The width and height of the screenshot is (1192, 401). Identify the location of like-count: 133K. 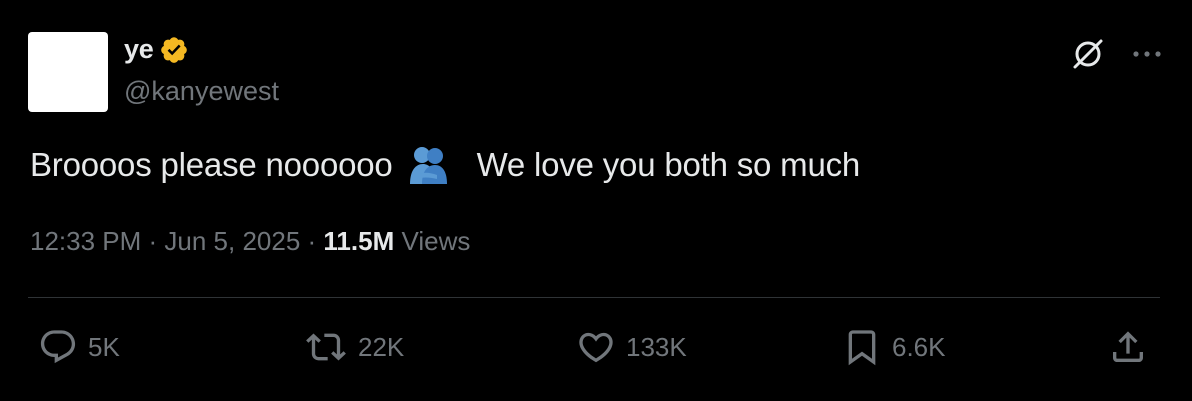
(656, 346).